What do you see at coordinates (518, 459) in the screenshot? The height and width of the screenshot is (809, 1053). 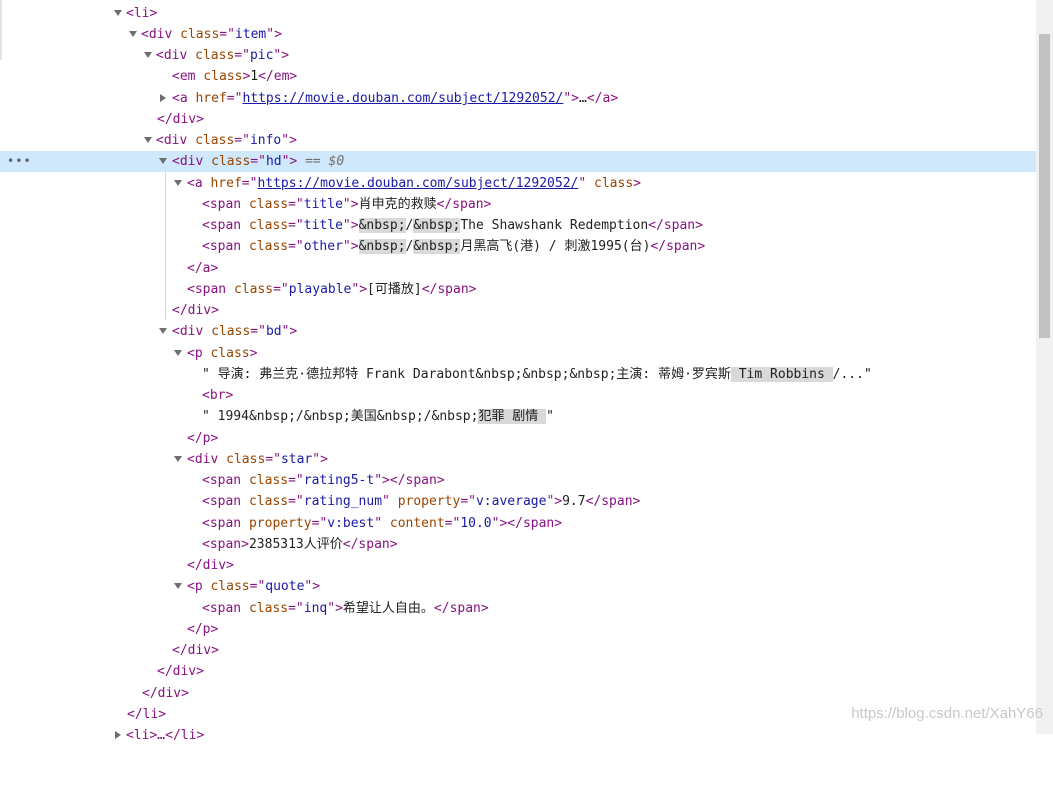 I see `dom-node-div-star: <div class="star">` at bounding box center [518, 459].